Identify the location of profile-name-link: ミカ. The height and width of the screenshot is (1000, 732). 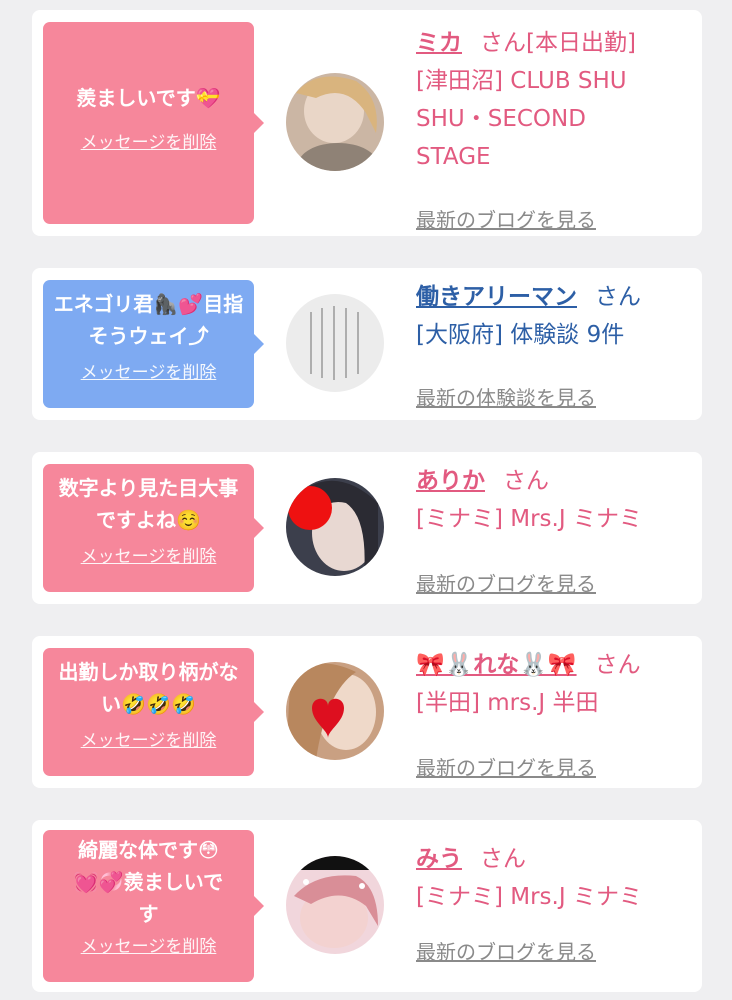
(439, 43).